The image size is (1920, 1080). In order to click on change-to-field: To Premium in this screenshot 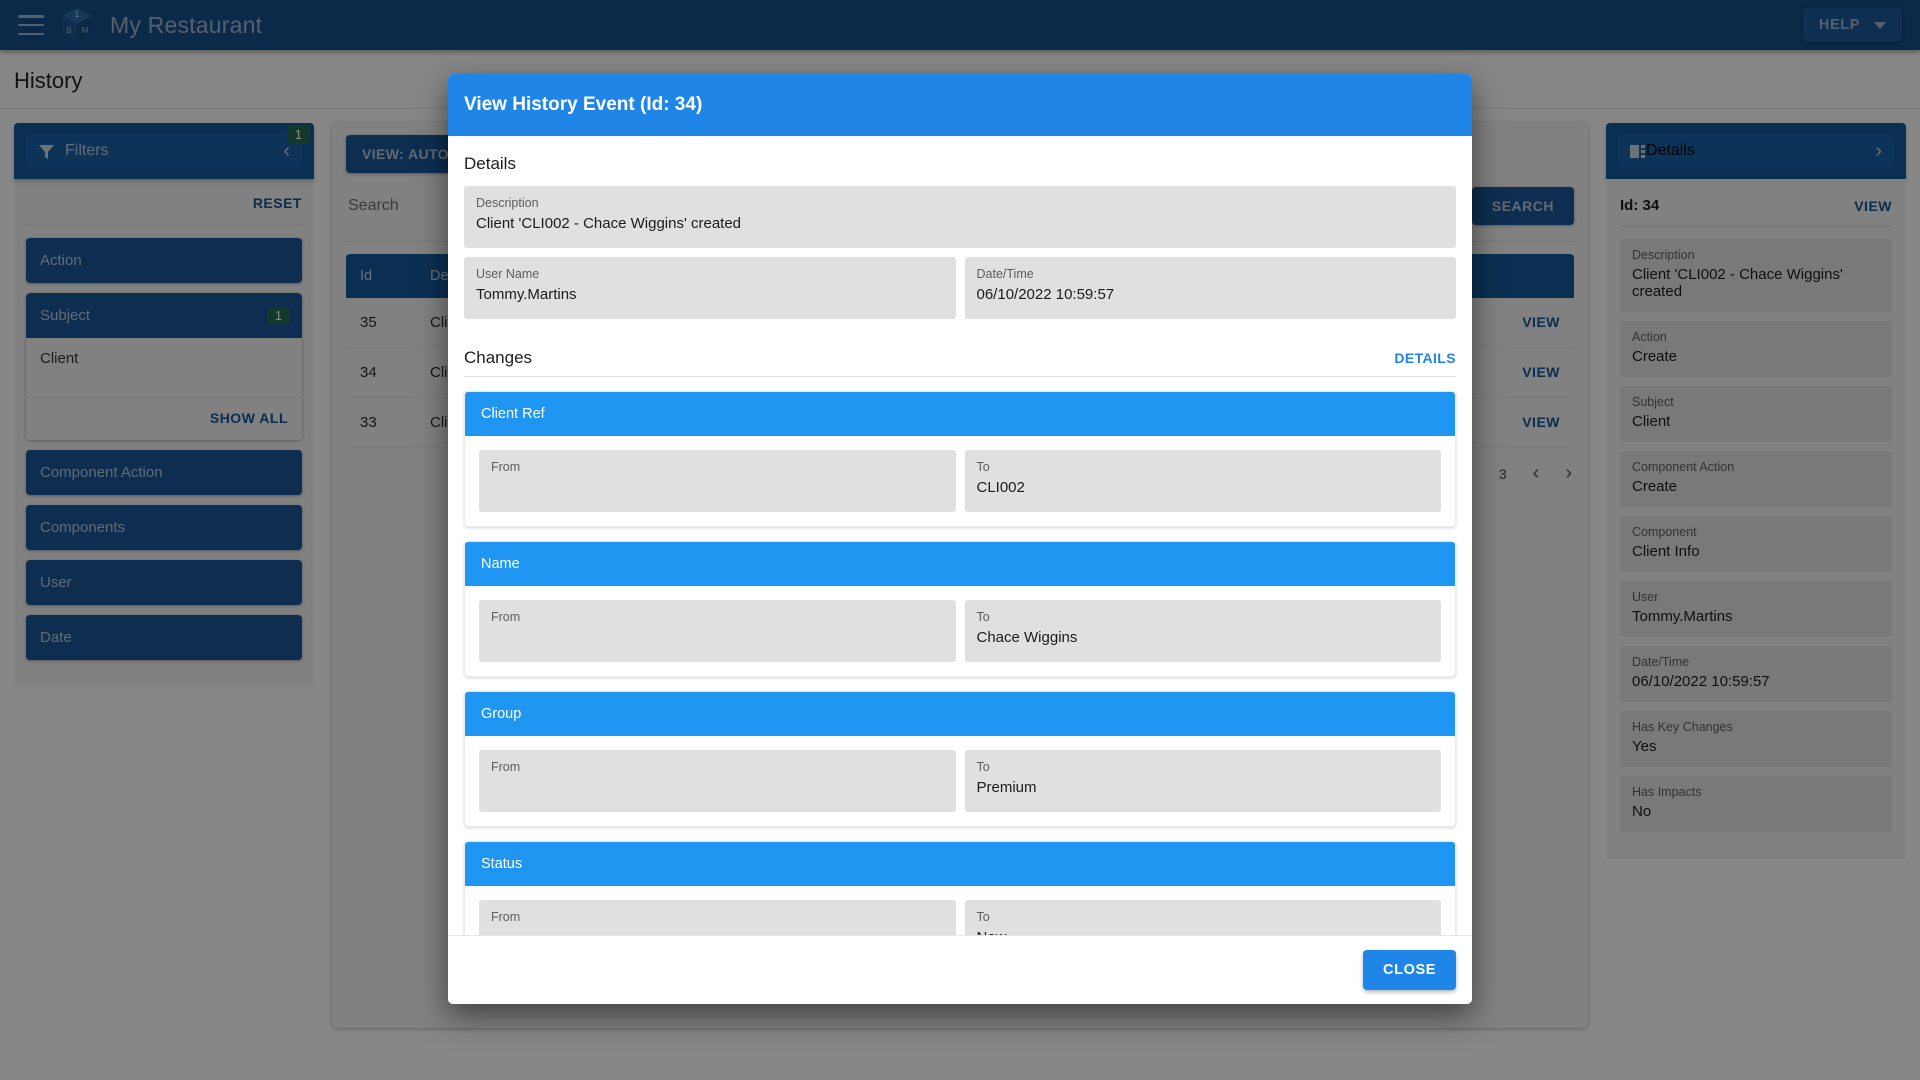, I will do `click(1202, 781)`.